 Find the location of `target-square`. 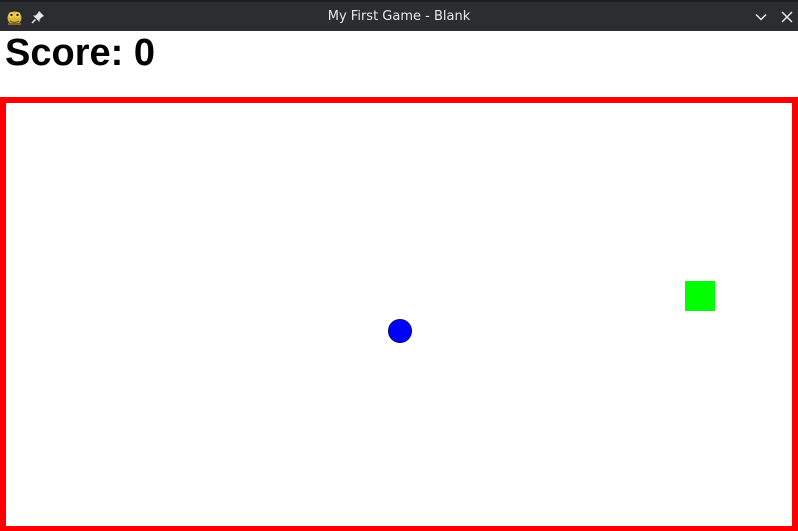

target-square is located at coordinates (700, 296).